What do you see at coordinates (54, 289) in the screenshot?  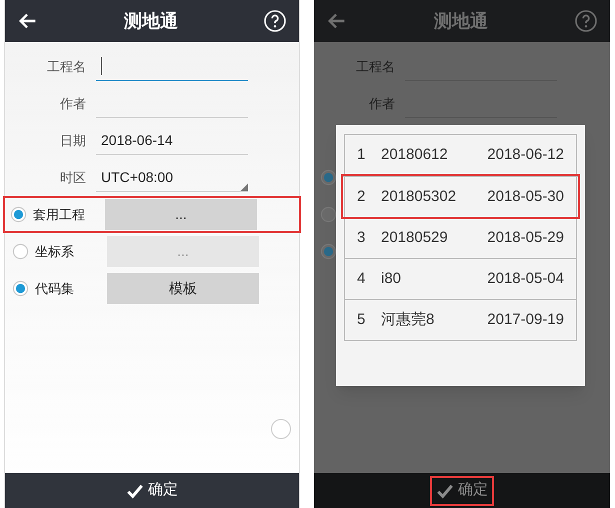 I see `option-label: 代码集` at bounding box center [54, 289].